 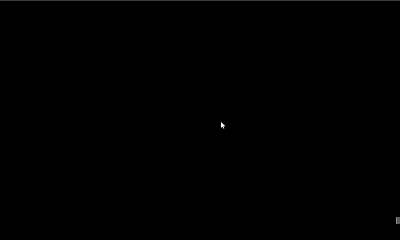 What do you see at coordinates (200, 0) in the screenshot?
I see `screen-top-edge` at bounding box center [200, 0].